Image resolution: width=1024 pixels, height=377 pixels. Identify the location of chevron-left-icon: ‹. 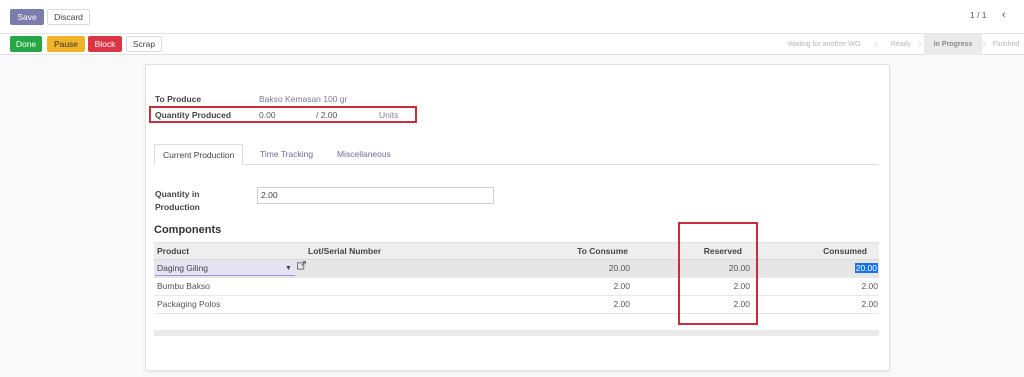
(1004, 15).